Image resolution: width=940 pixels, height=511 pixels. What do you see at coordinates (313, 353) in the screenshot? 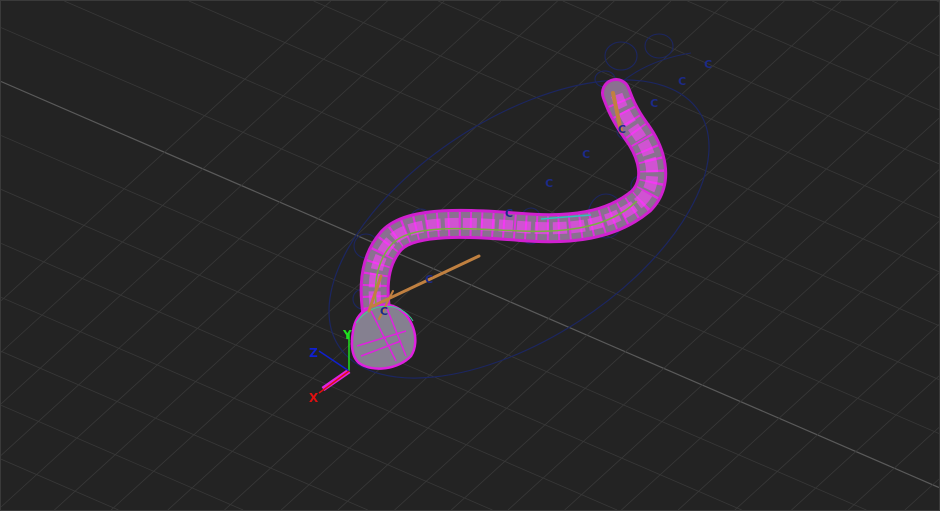
I see `z-axis-label: Z` at bounding box center [313, 353].